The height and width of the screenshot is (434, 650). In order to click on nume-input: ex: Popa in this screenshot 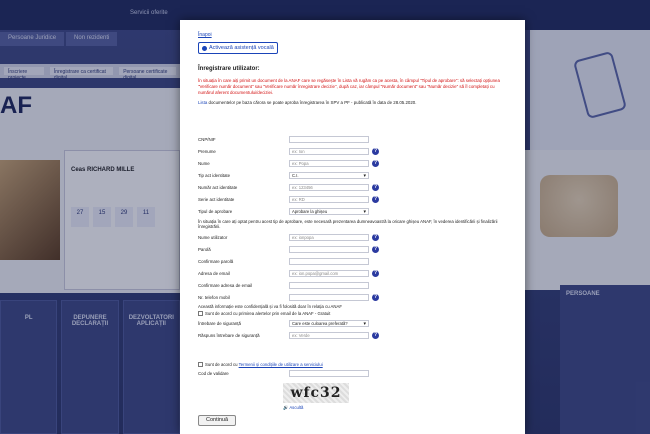, I will do `click(329, 163)`.